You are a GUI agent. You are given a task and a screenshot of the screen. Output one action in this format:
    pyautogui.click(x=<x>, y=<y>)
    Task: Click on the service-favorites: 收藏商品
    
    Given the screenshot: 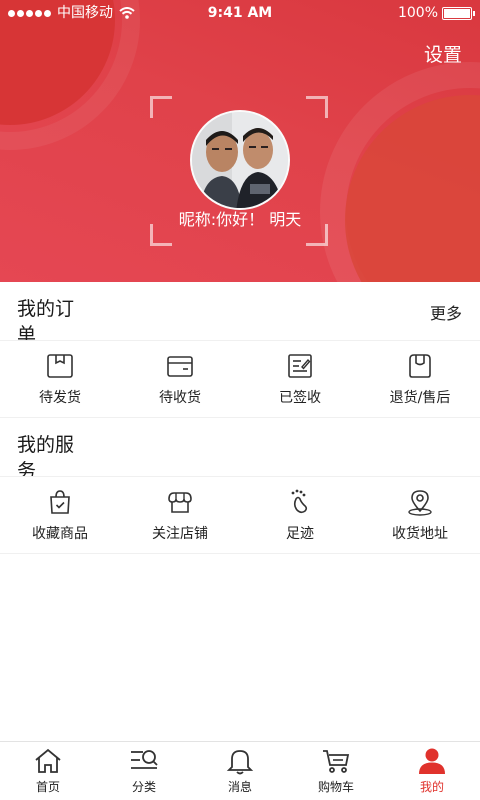 What is the action you would take?
    pyautogui.click(x=60, y=515)
    